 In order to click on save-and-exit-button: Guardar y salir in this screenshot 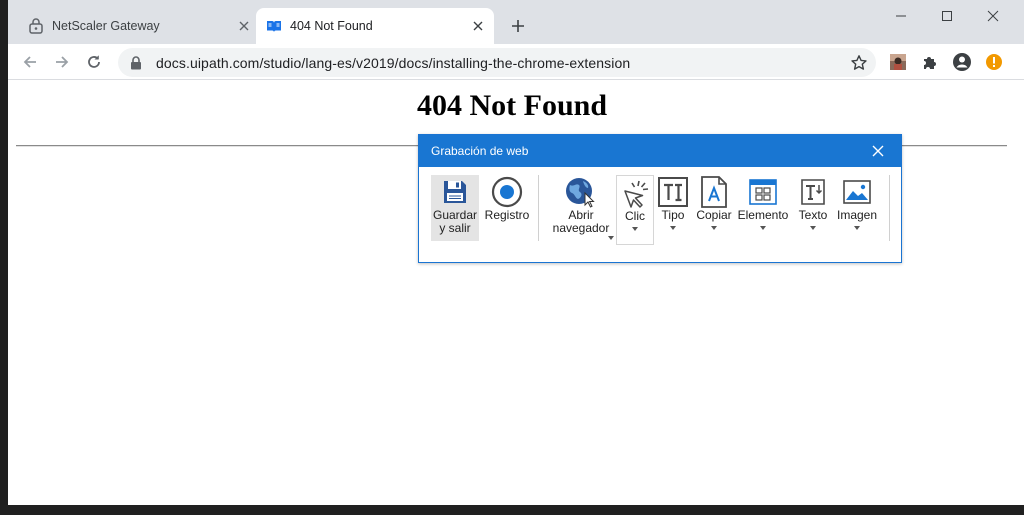, I will do `click(455, 208)`.